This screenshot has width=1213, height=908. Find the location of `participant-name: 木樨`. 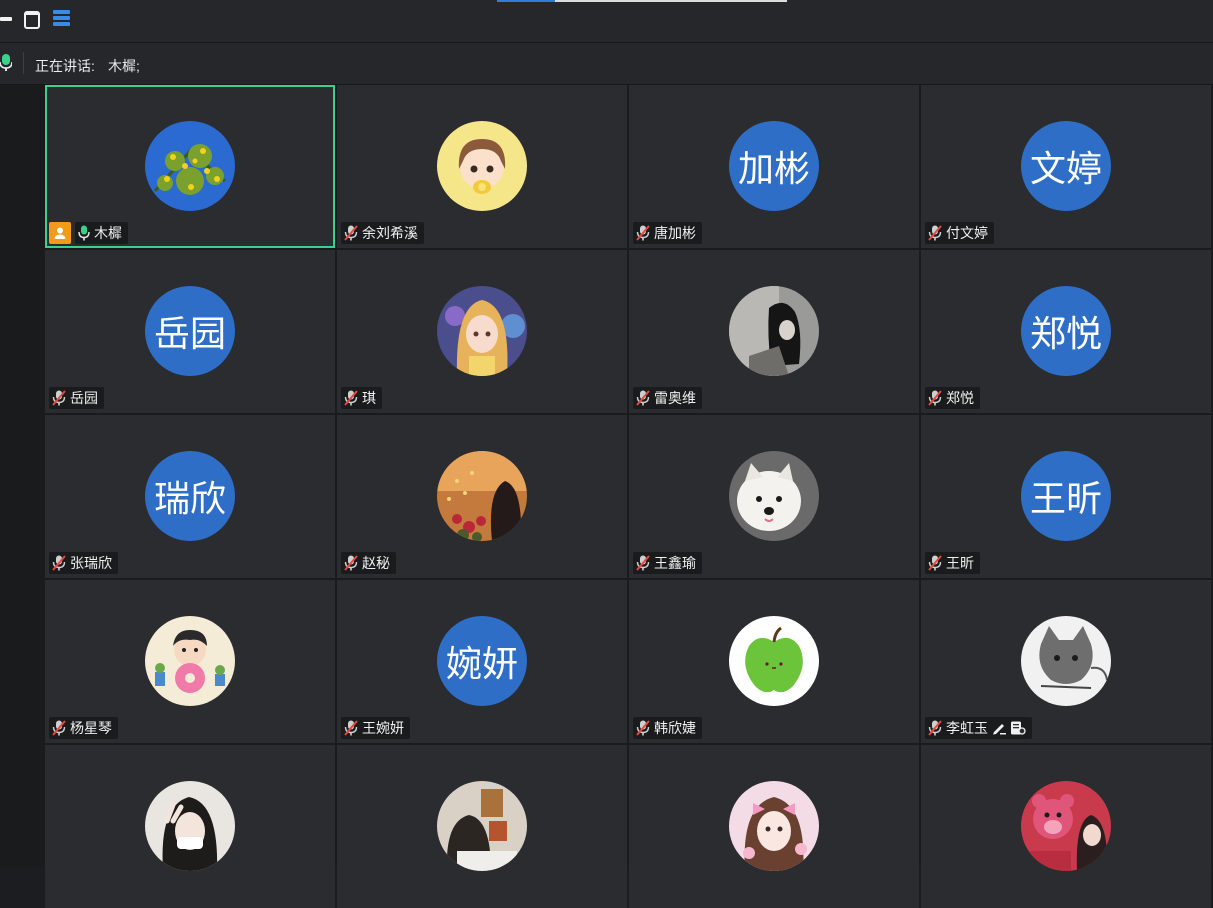

participant-name: 木樨 is located at coordinates (108, 233).